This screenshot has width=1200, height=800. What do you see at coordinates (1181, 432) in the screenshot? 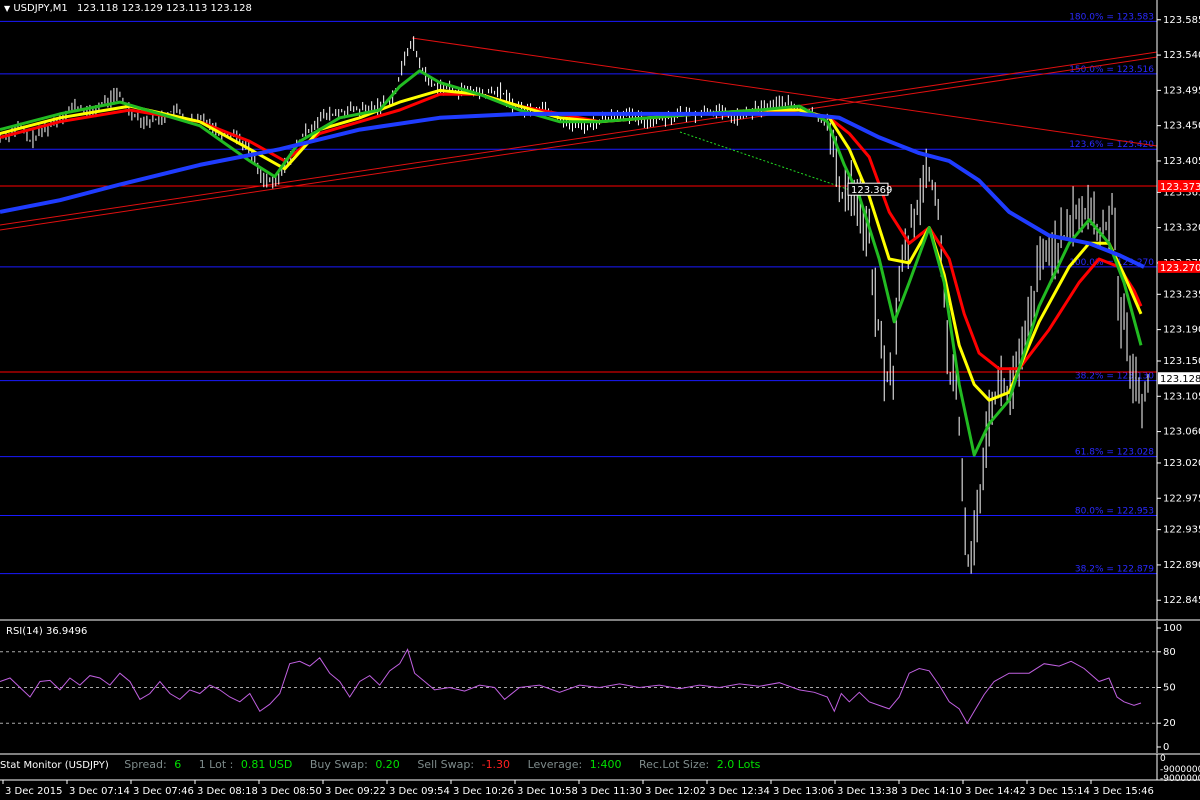
I see `price-tick-label: 123.060` at bounding box center [1181, 432].